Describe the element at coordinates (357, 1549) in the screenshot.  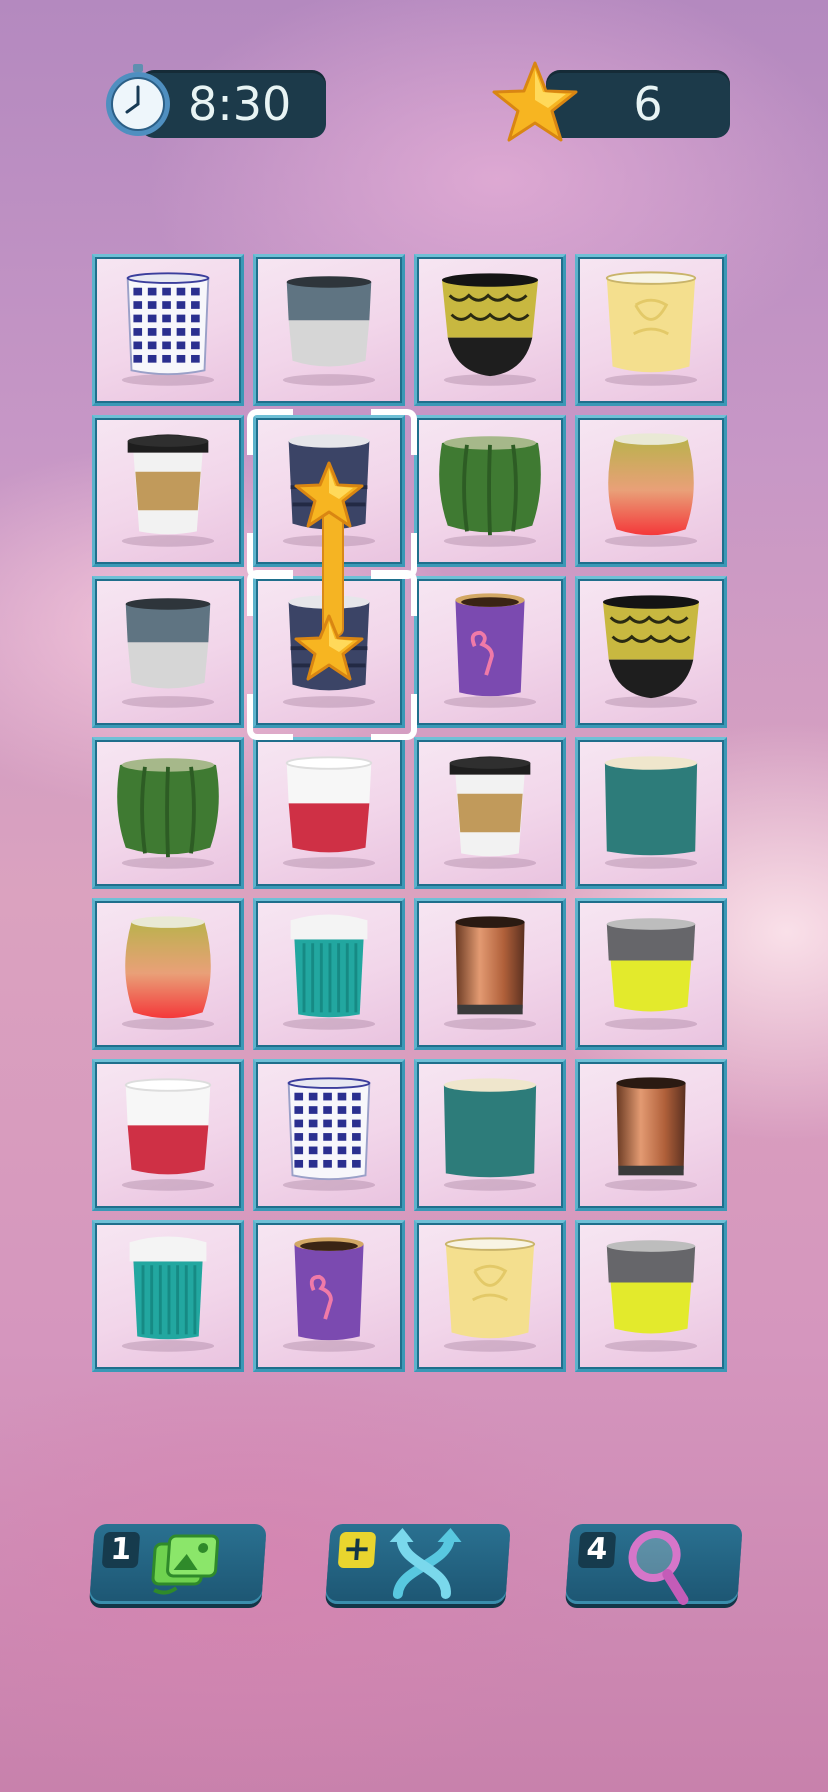
I see `add-swap-badge: +` at that location.